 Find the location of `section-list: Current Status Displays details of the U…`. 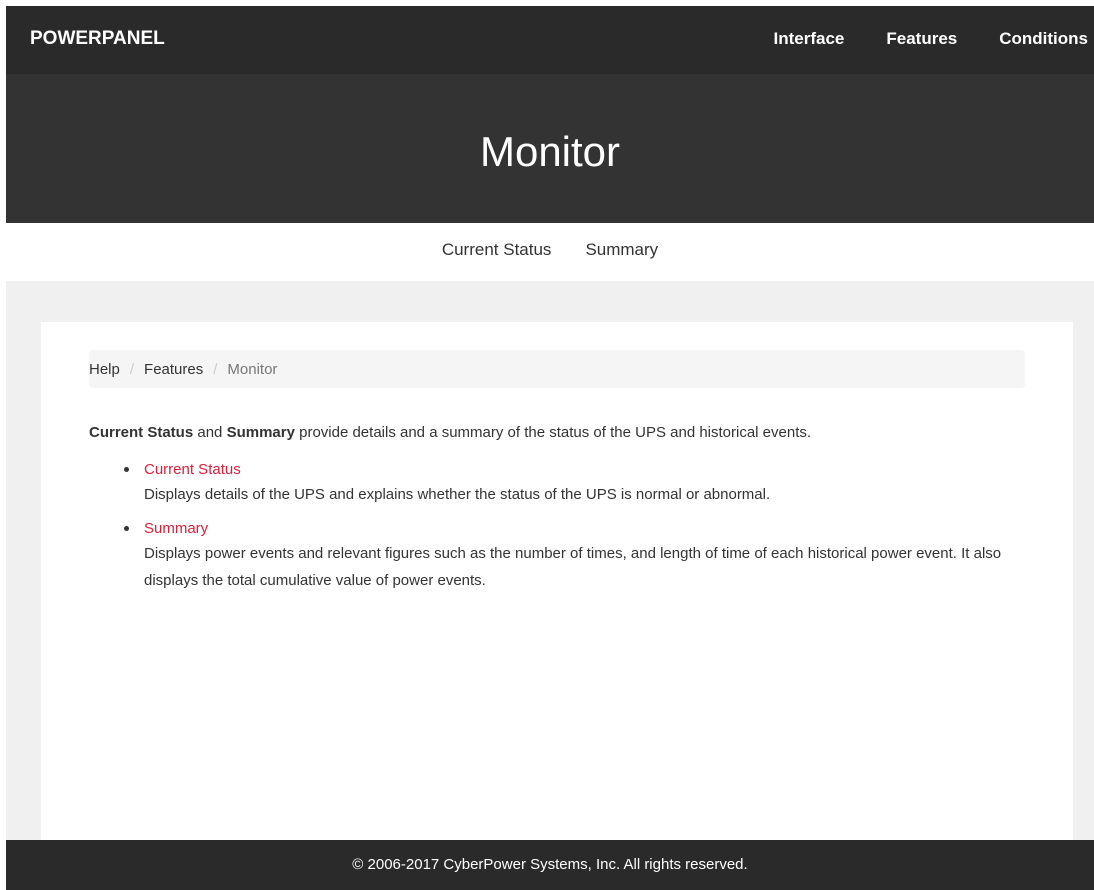

section-list: Current Status Displays details of the U… is located at coordinates (578, 531).